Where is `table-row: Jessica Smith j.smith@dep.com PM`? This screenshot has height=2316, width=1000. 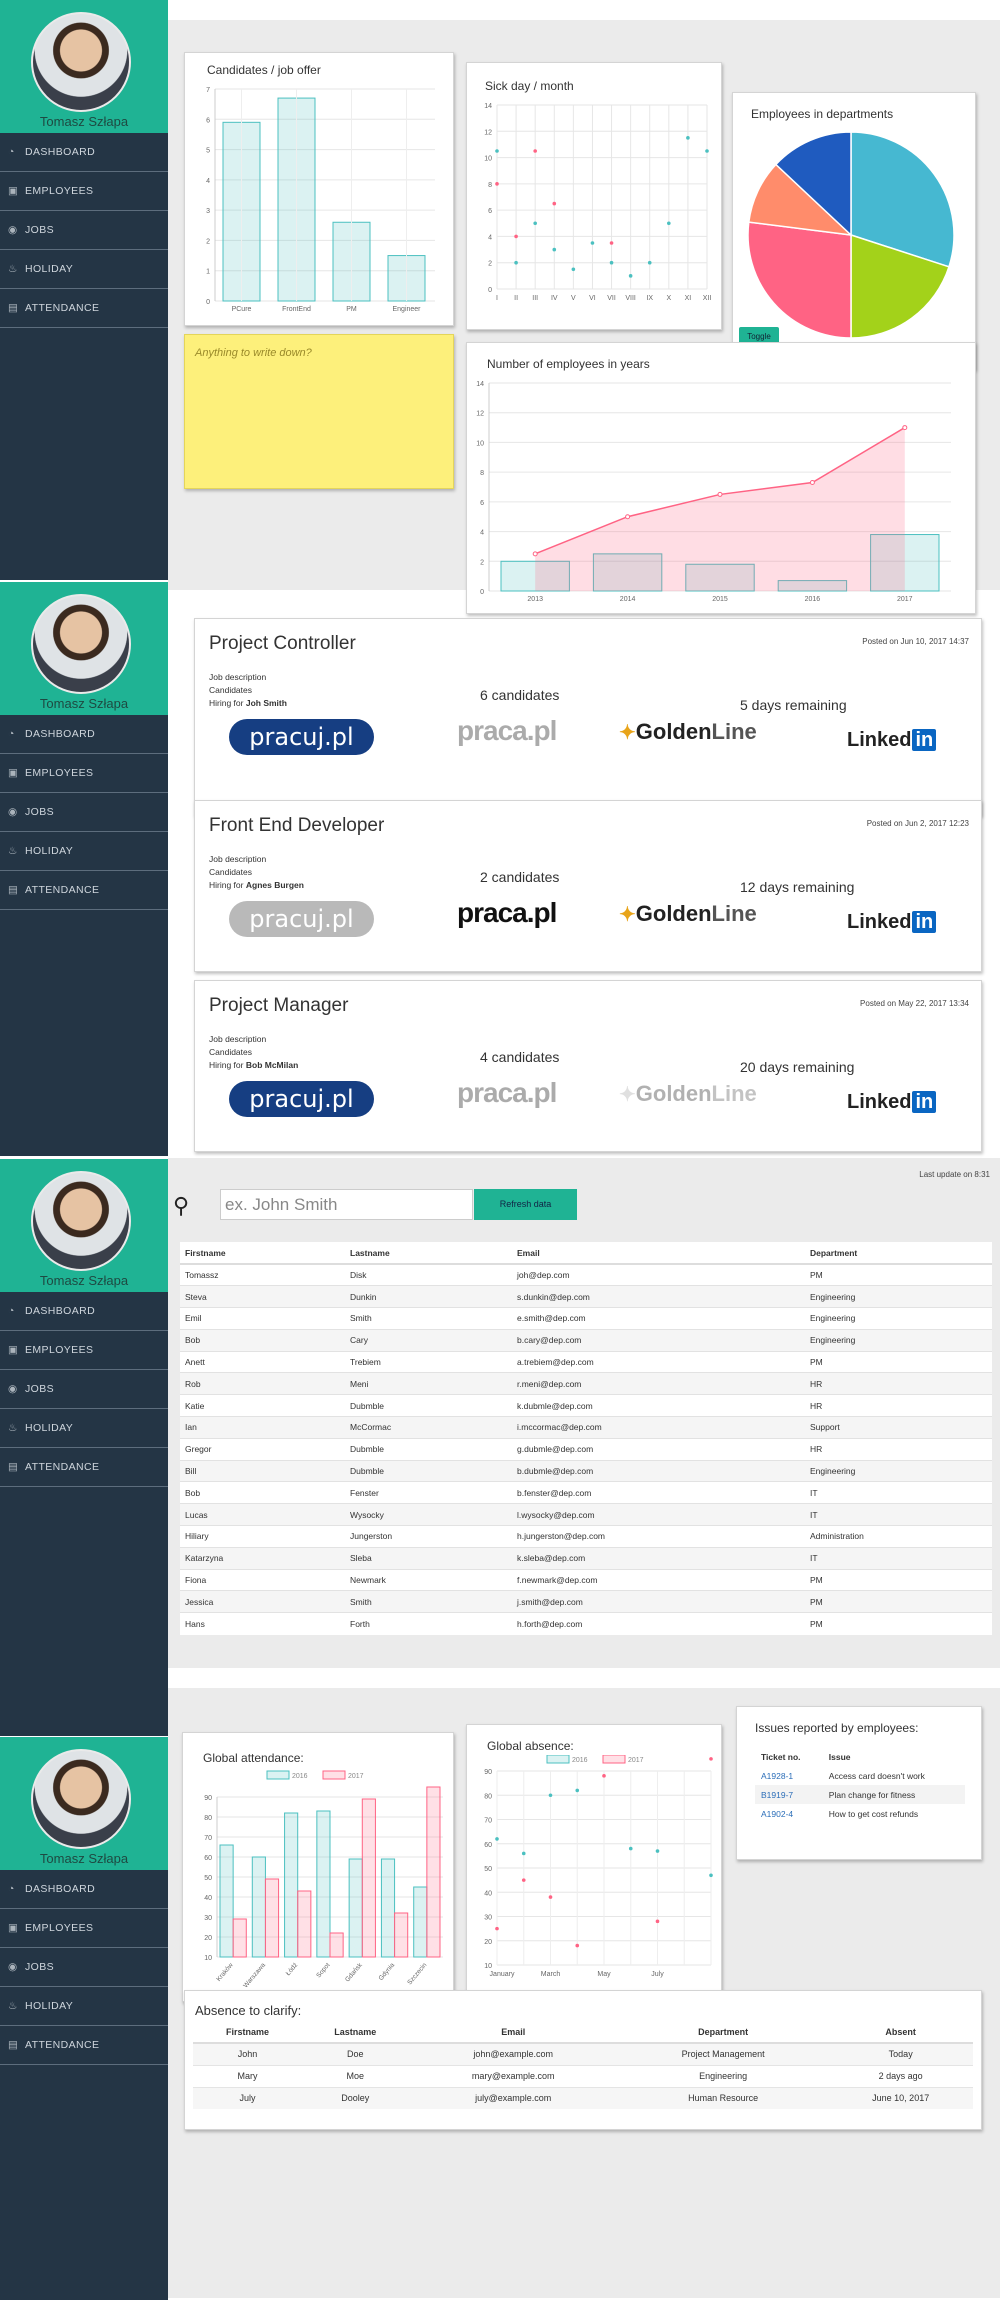 table-row: Jessica Smith j.smith@dep.com PM is located at coordinates (586, 1601).